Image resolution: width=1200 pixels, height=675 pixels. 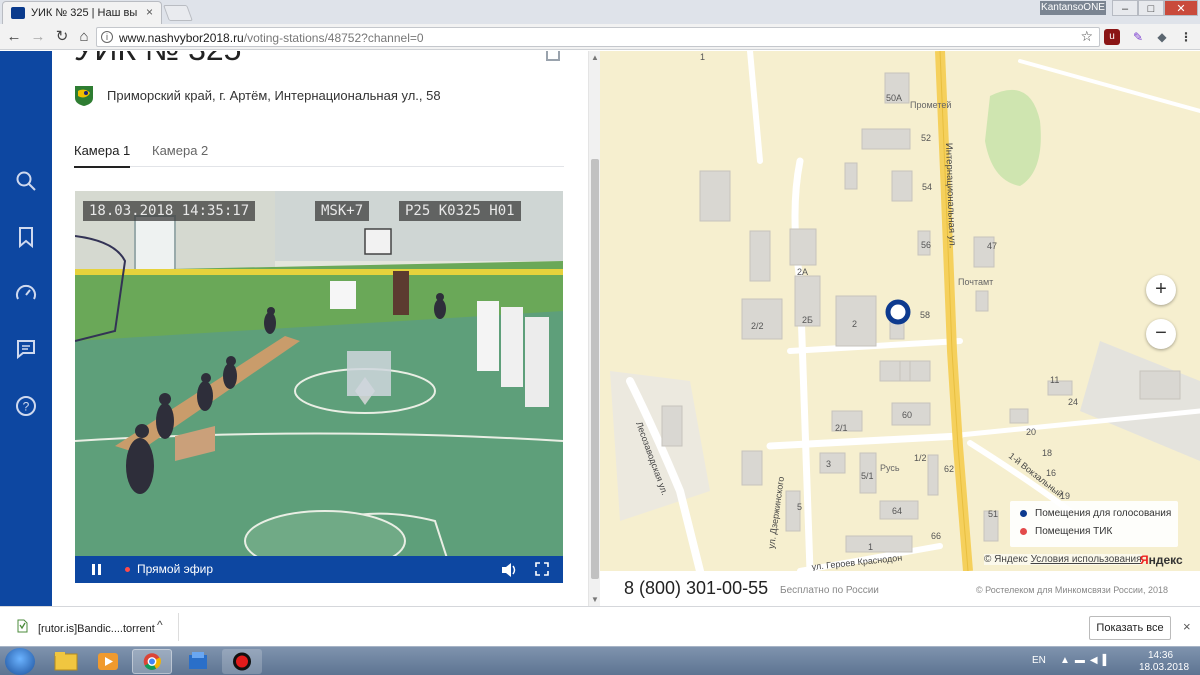 I want to click on osd-camera-id: P25 K0325 H01, so click(x=460, y=211).